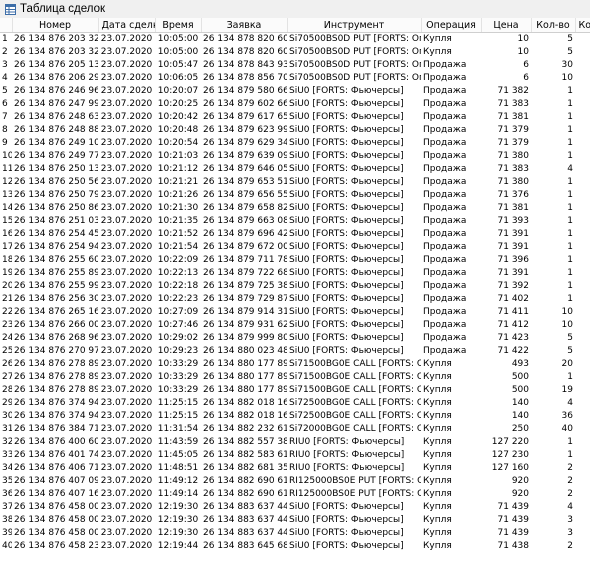 The height and width of the screenshot is (570, 590). Describe the element at coordinates (245, 429) in the screenshot. I see `cell-order-number: 26 134 882 232 613` at that location.